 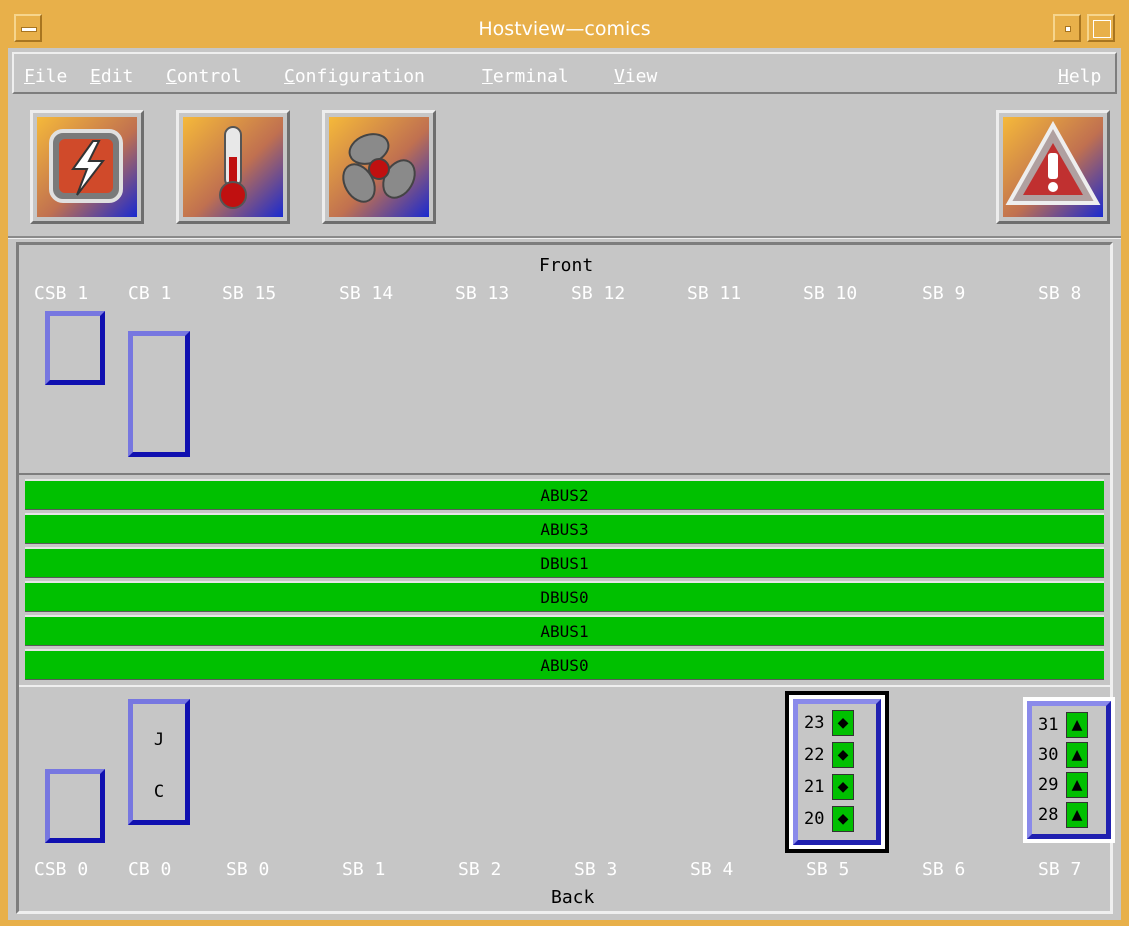 What do you see at coordinates (248, 869) in the screenshot?
I see `slot-label-sb0: SB 0` at bounding box center [248, 869].